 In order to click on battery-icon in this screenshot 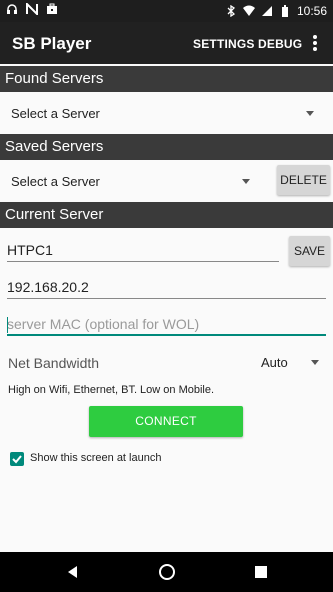, I will do `click(284, 11)`.